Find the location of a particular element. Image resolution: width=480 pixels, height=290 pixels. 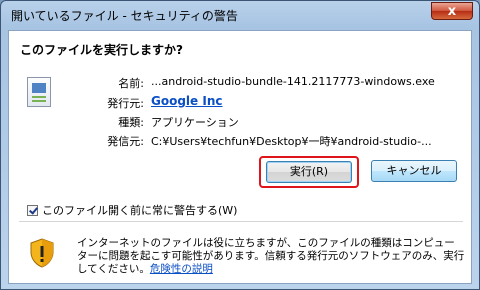

name-label: 名前: is located at coordinates (131, 83).